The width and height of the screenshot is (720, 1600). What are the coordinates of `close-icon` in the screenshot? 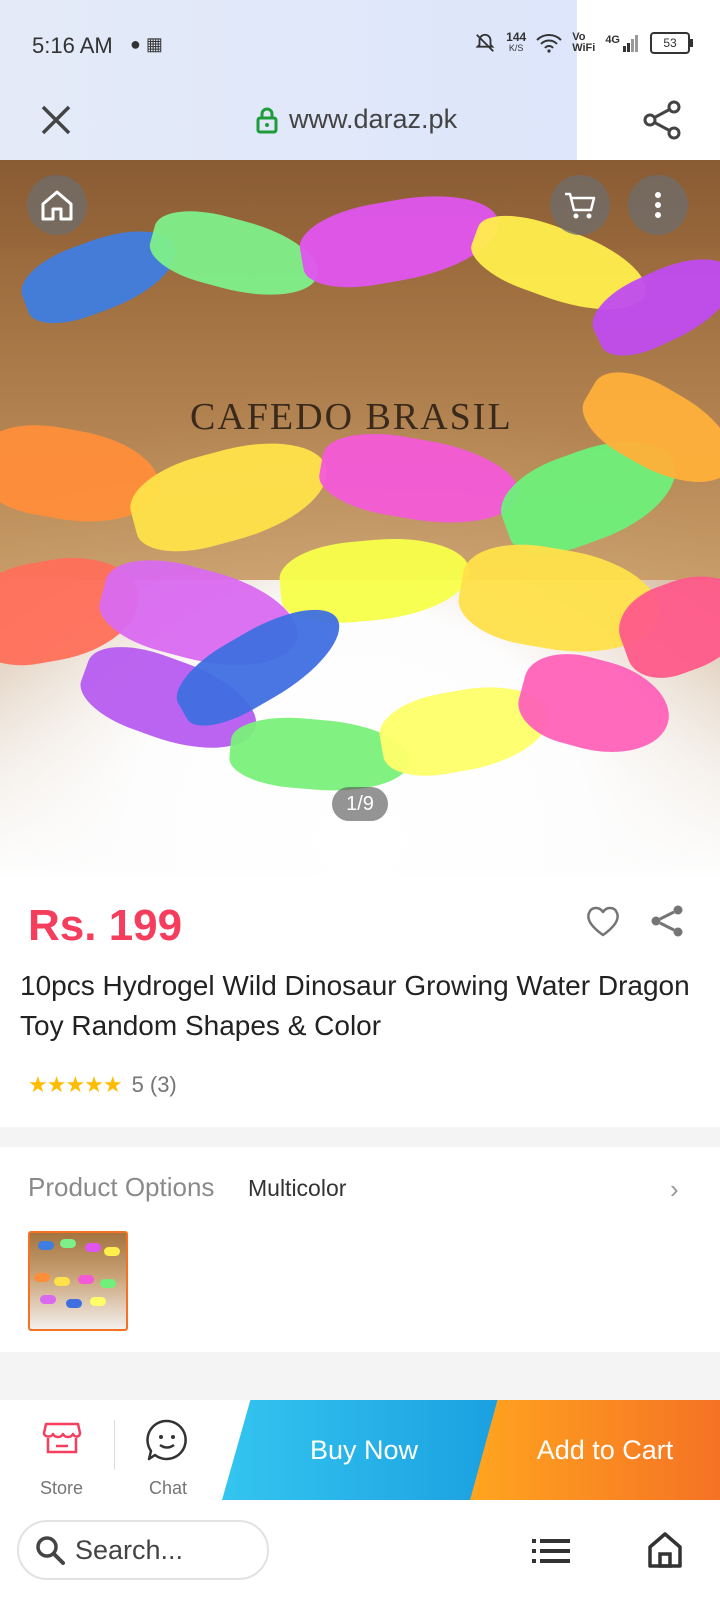 It's located at (56, 120).